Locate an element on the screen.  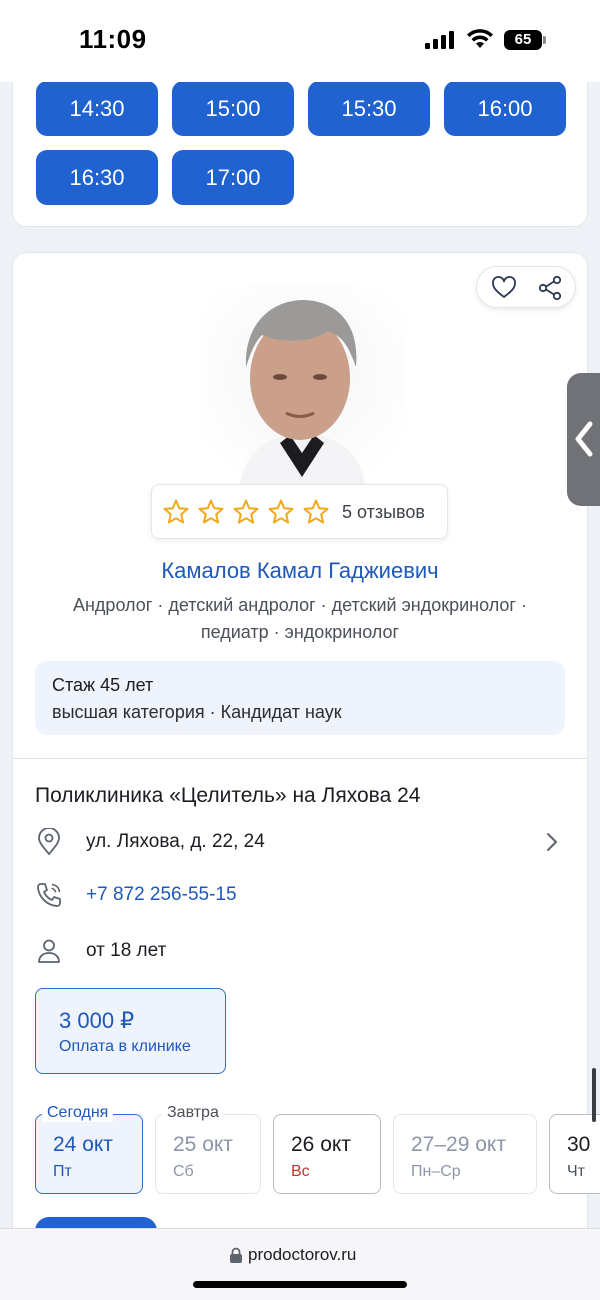
location-pin-icon is located at coordinates (49, 842).